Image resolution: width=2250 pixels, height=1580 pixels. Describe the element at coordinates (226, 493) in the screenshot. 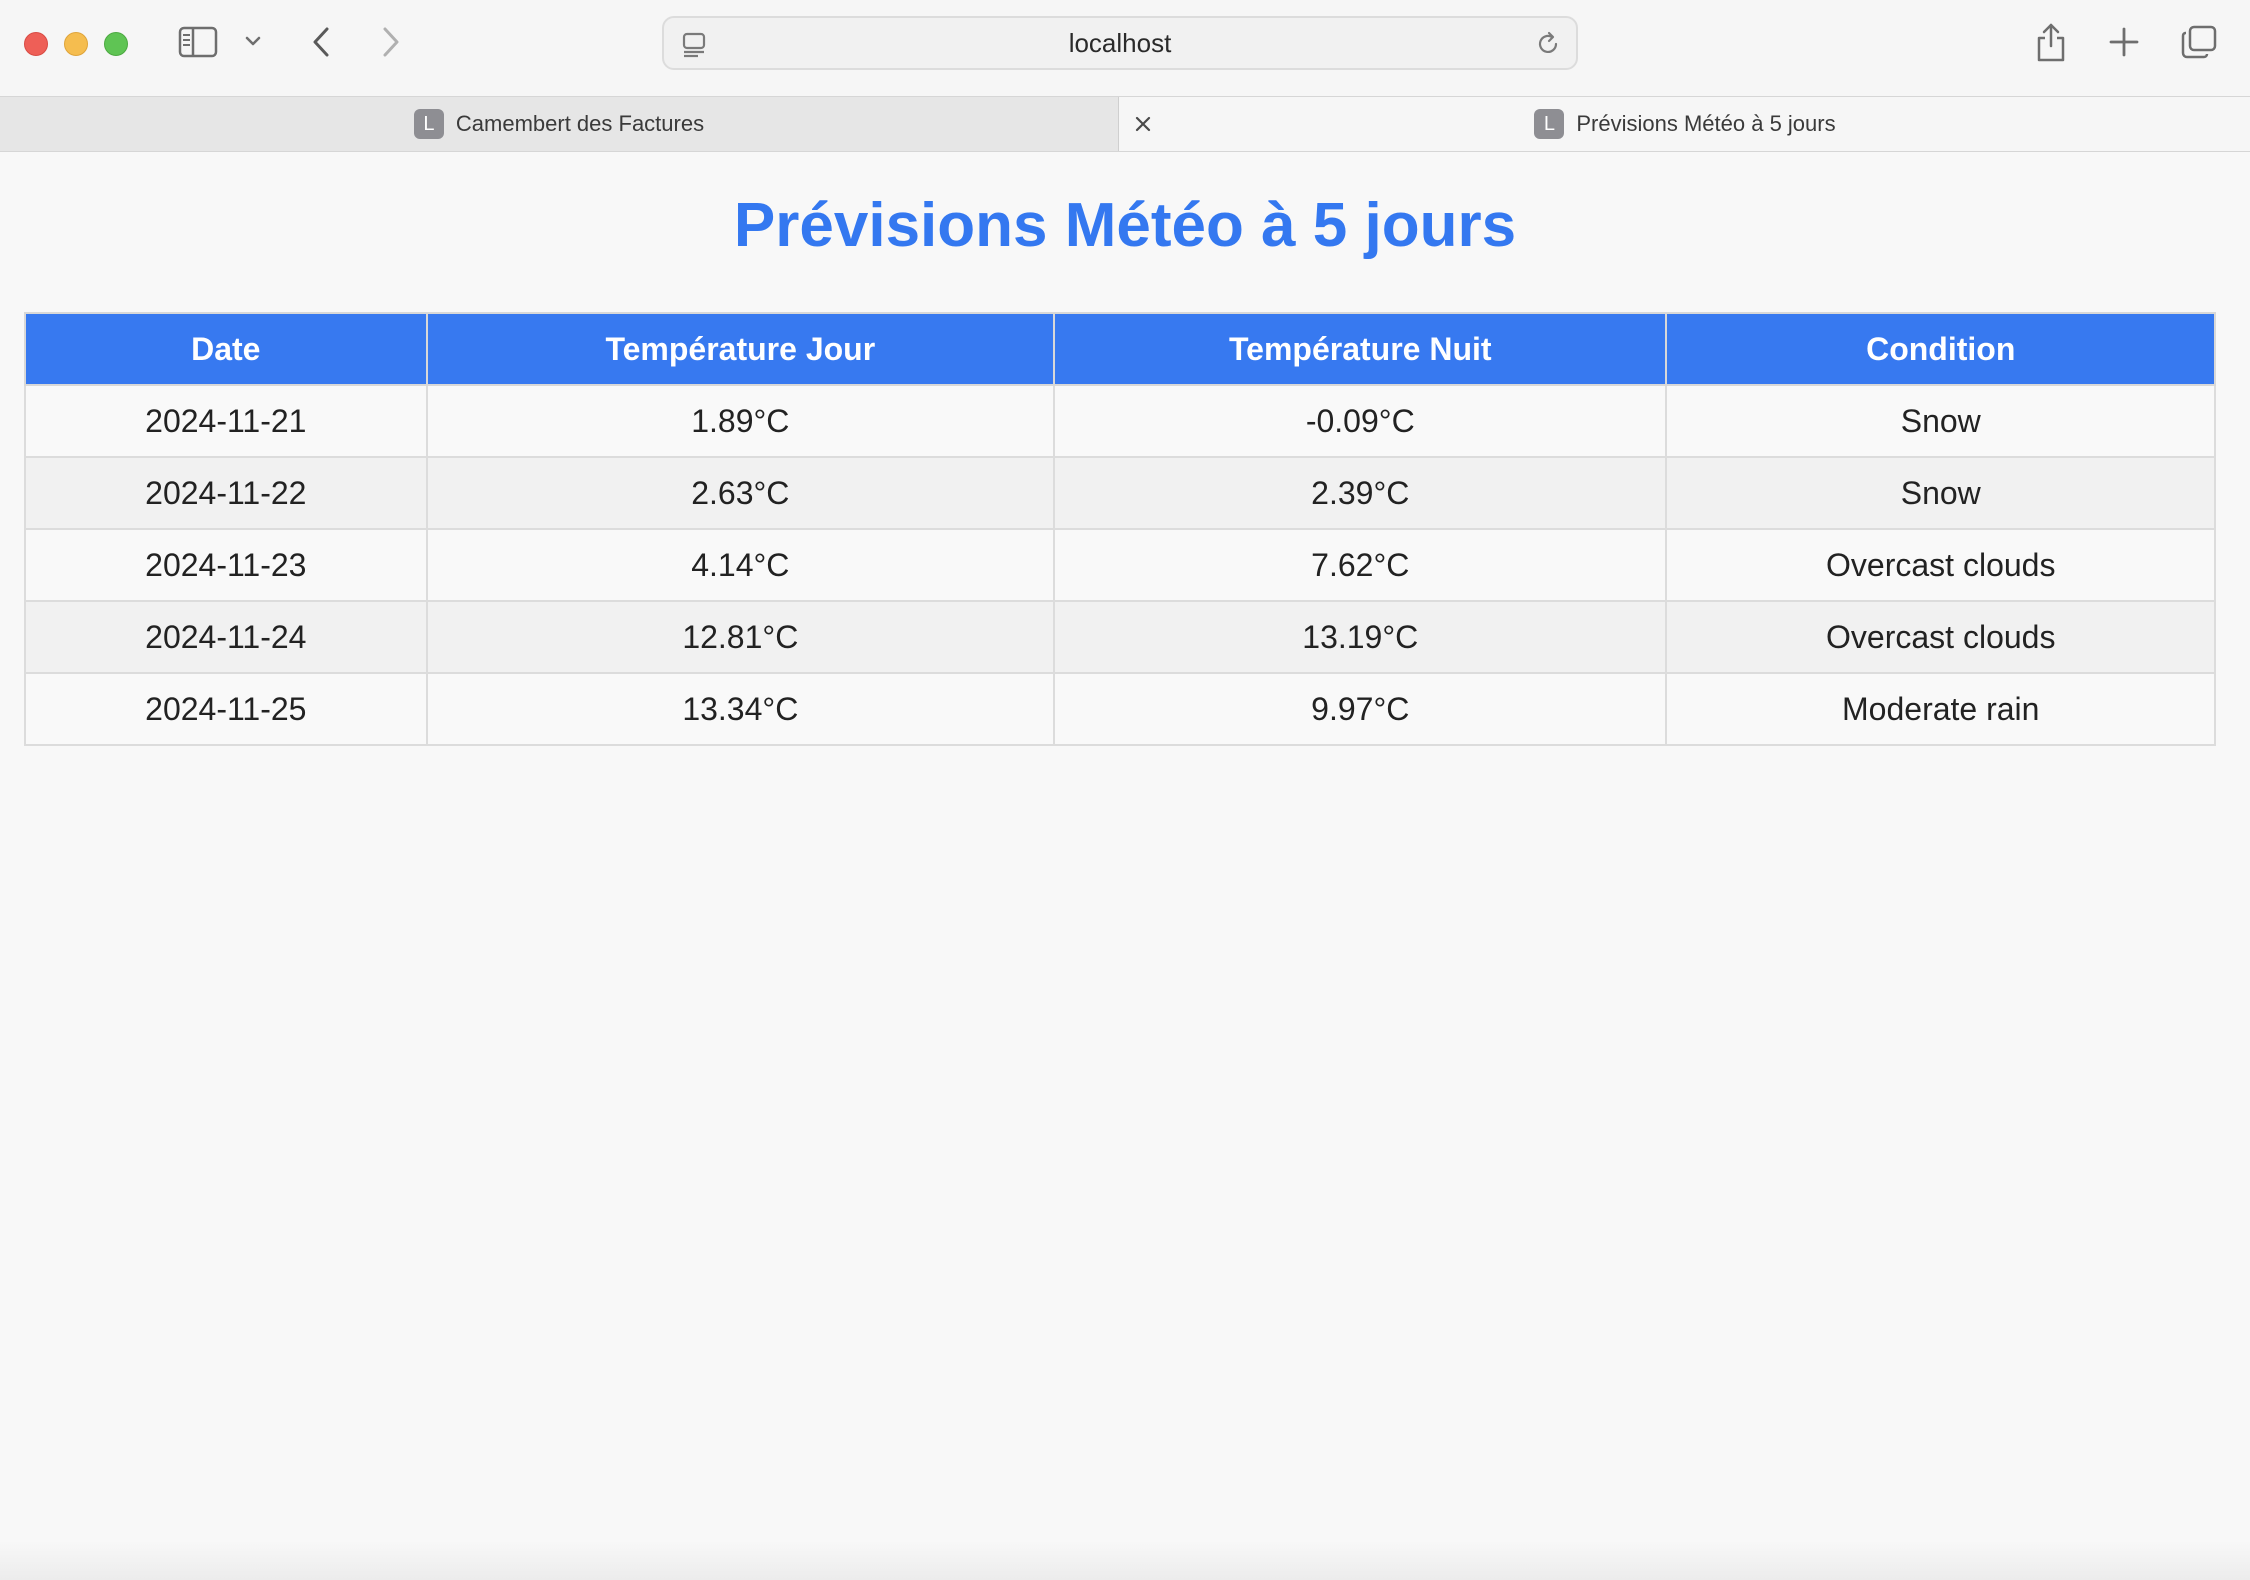

I see `cell-date: 2024-11-22` at that location.